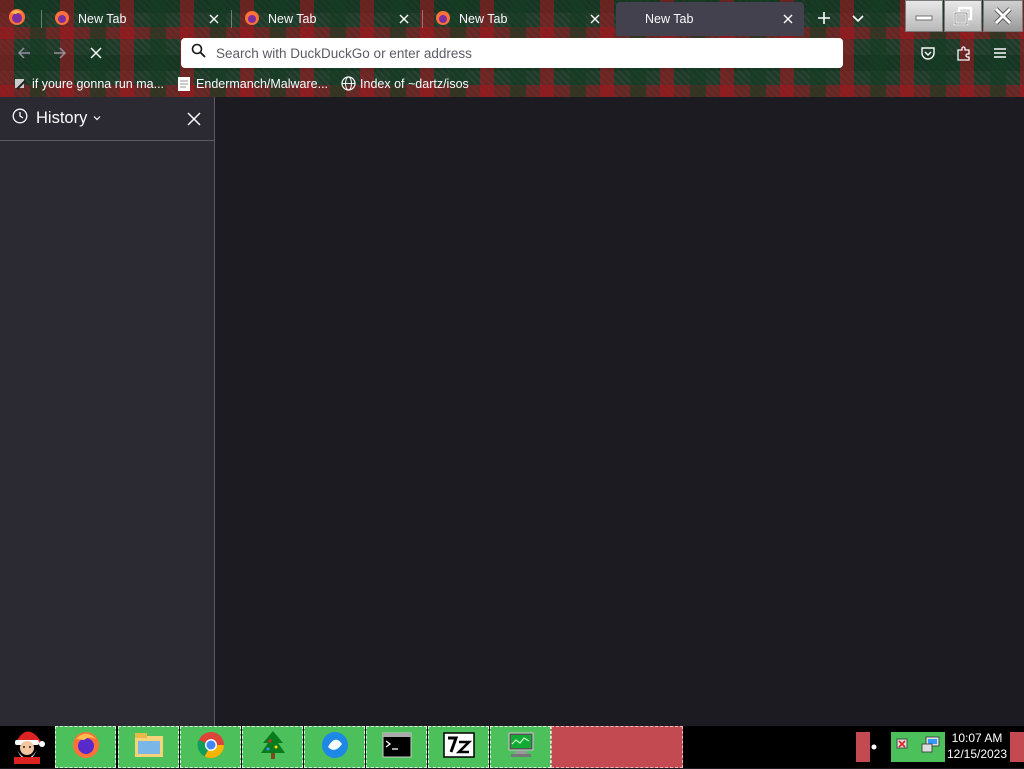 This screenshot has width=1024, height=769. I want to click on address-bar, so click(512, 53).